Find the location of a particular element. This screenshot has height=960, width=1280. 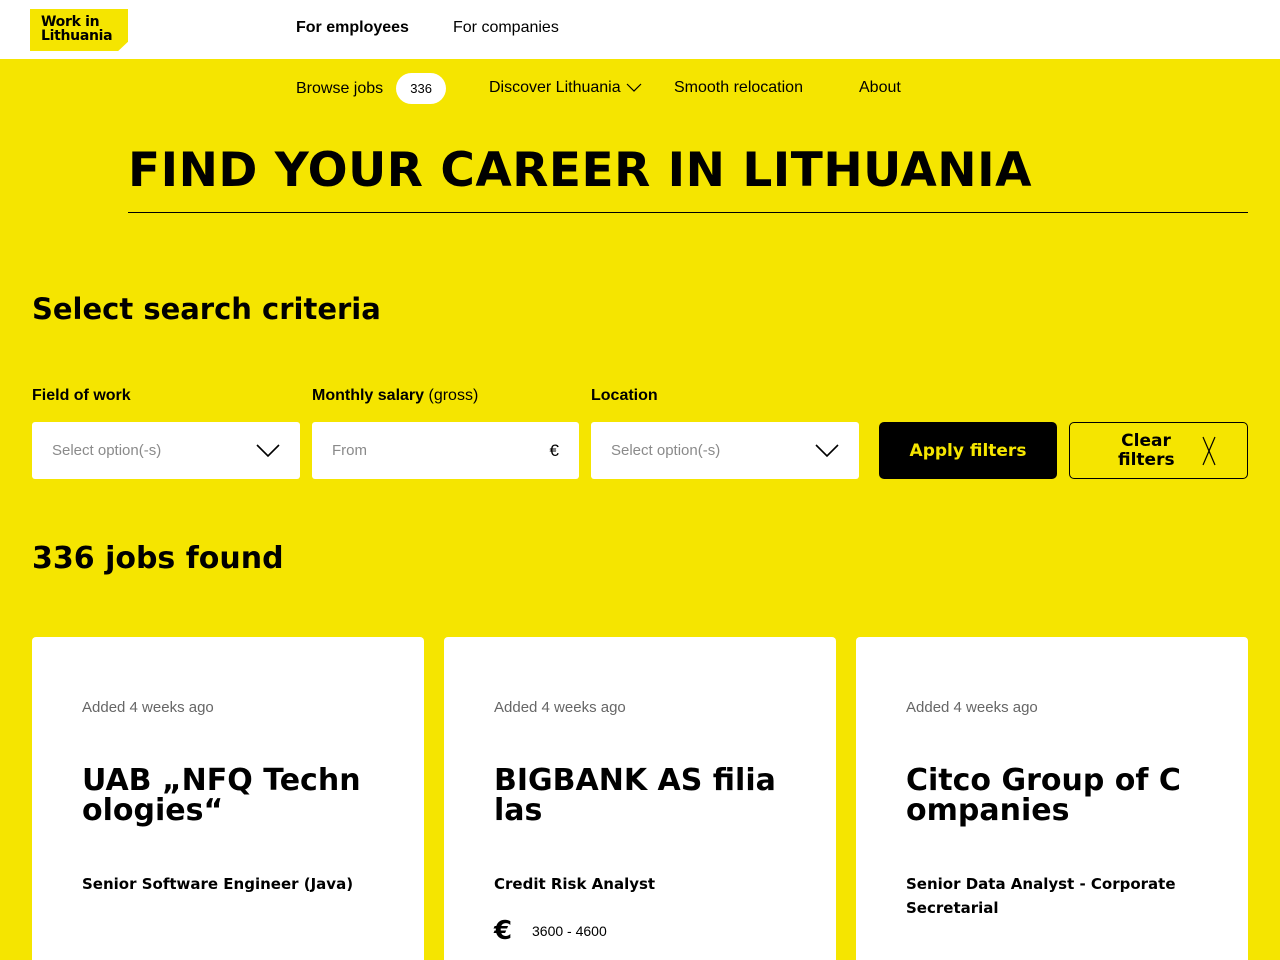

job-company: BIGBANK AS filialas is located at coordinates (635, 795).